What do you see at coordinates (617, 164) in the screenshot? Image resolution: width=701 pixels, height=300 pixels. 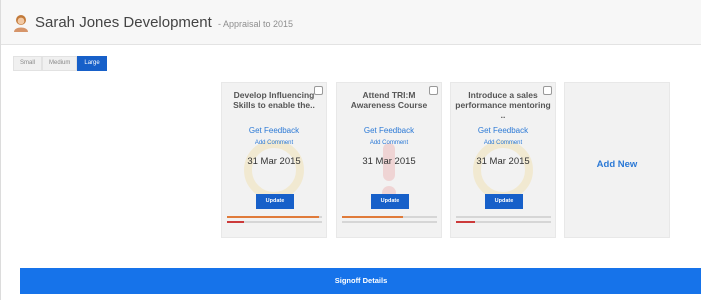 I see `add-new-button: Add New` at bounding box center [617, 164].